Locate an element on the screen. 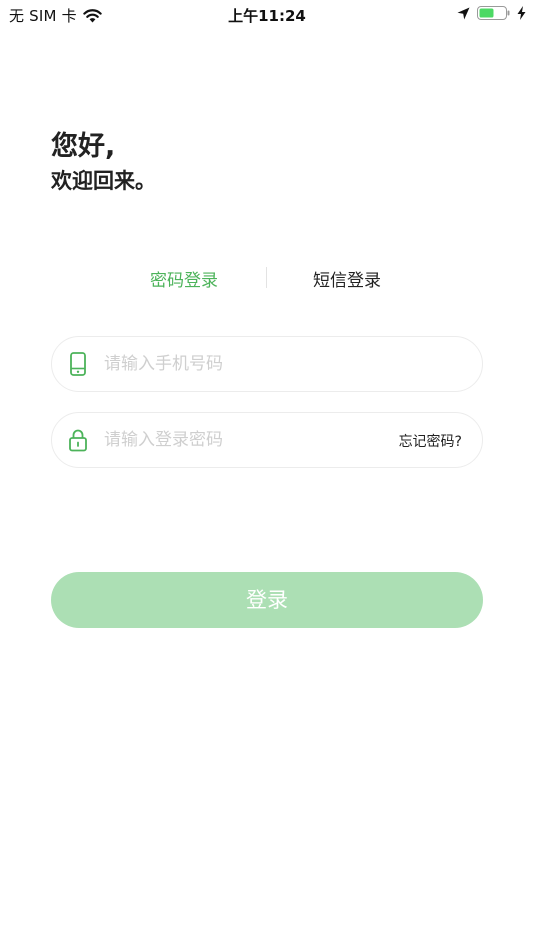 The width and height of the screenshot is (534, 950). tab-sms-login: 短信登录 is located at coordinates (347, 278).